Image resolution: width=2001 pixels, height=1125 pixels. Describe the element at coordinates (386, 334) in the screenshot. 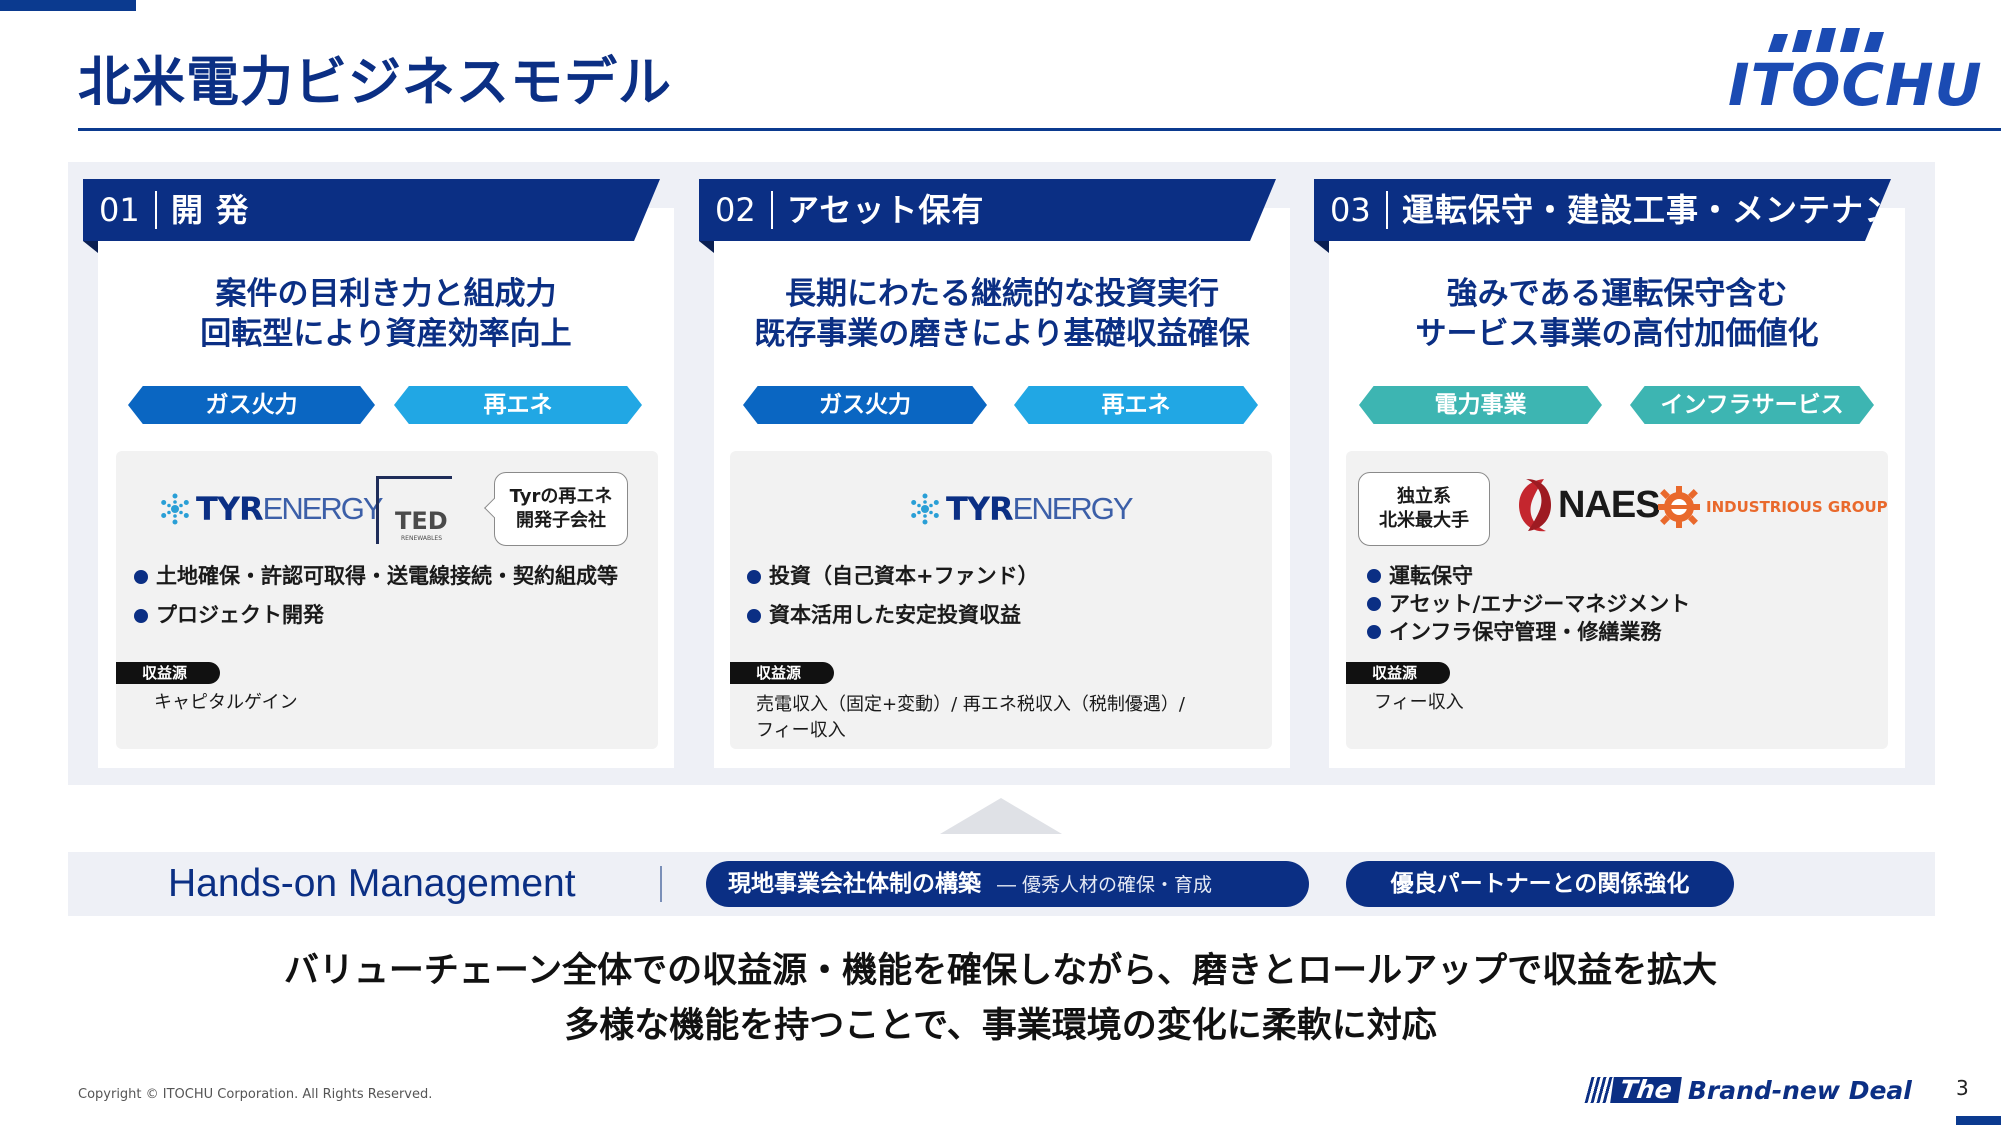

I see `headline-line: 回転型により資産効率向上` at that location.